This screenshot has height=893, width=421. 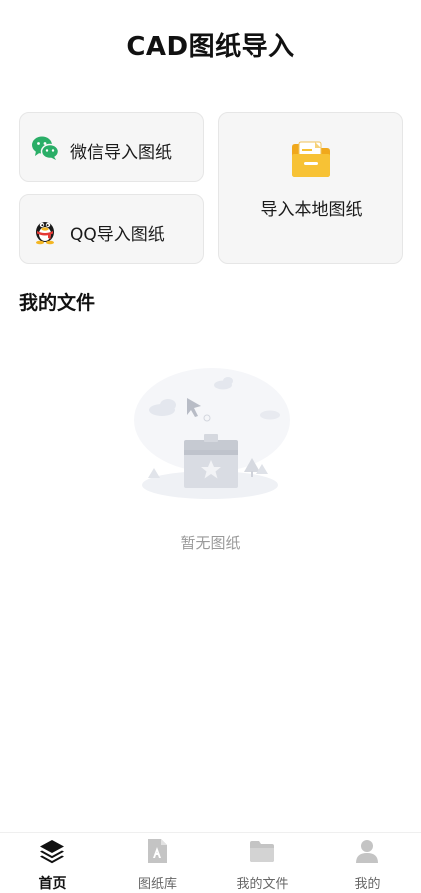 I want to click on wechat-import-button: 微信导入图纸, so click(x=111, y=147).